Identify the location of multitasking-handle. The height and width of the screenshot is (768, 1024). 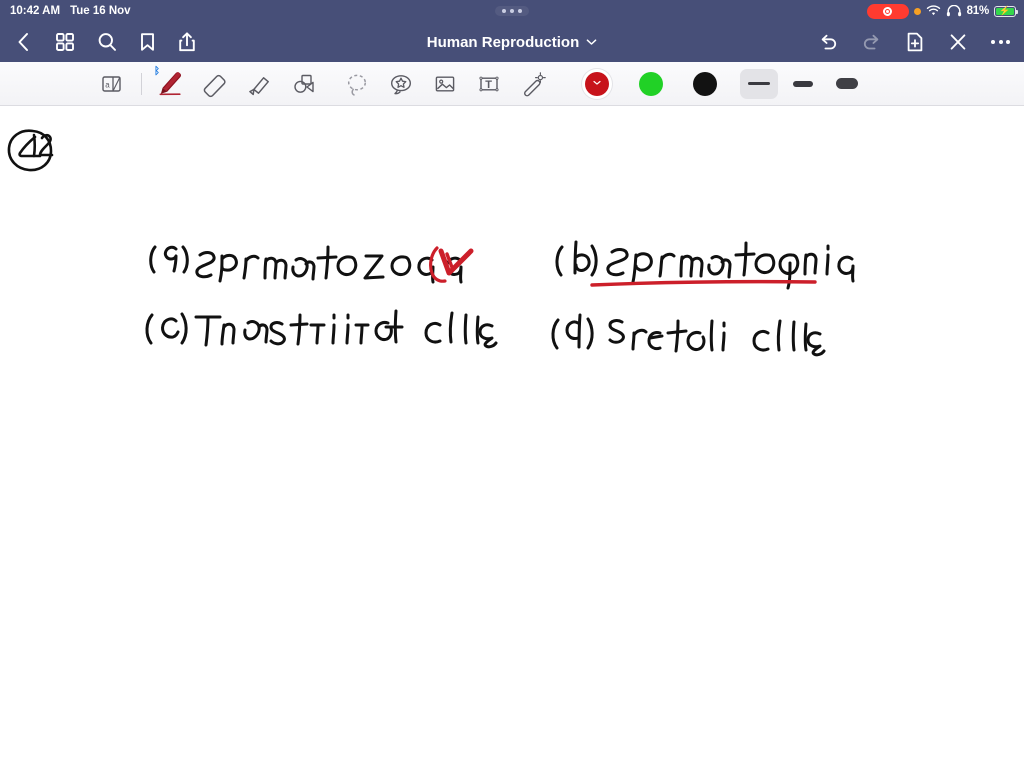
(512, 11).